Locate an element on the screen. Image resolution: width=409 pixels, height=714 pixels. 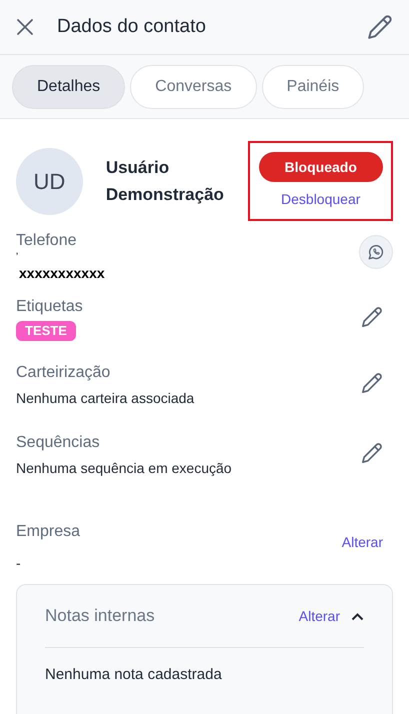
tab: Detalhes is located at coordinates (69, 86).